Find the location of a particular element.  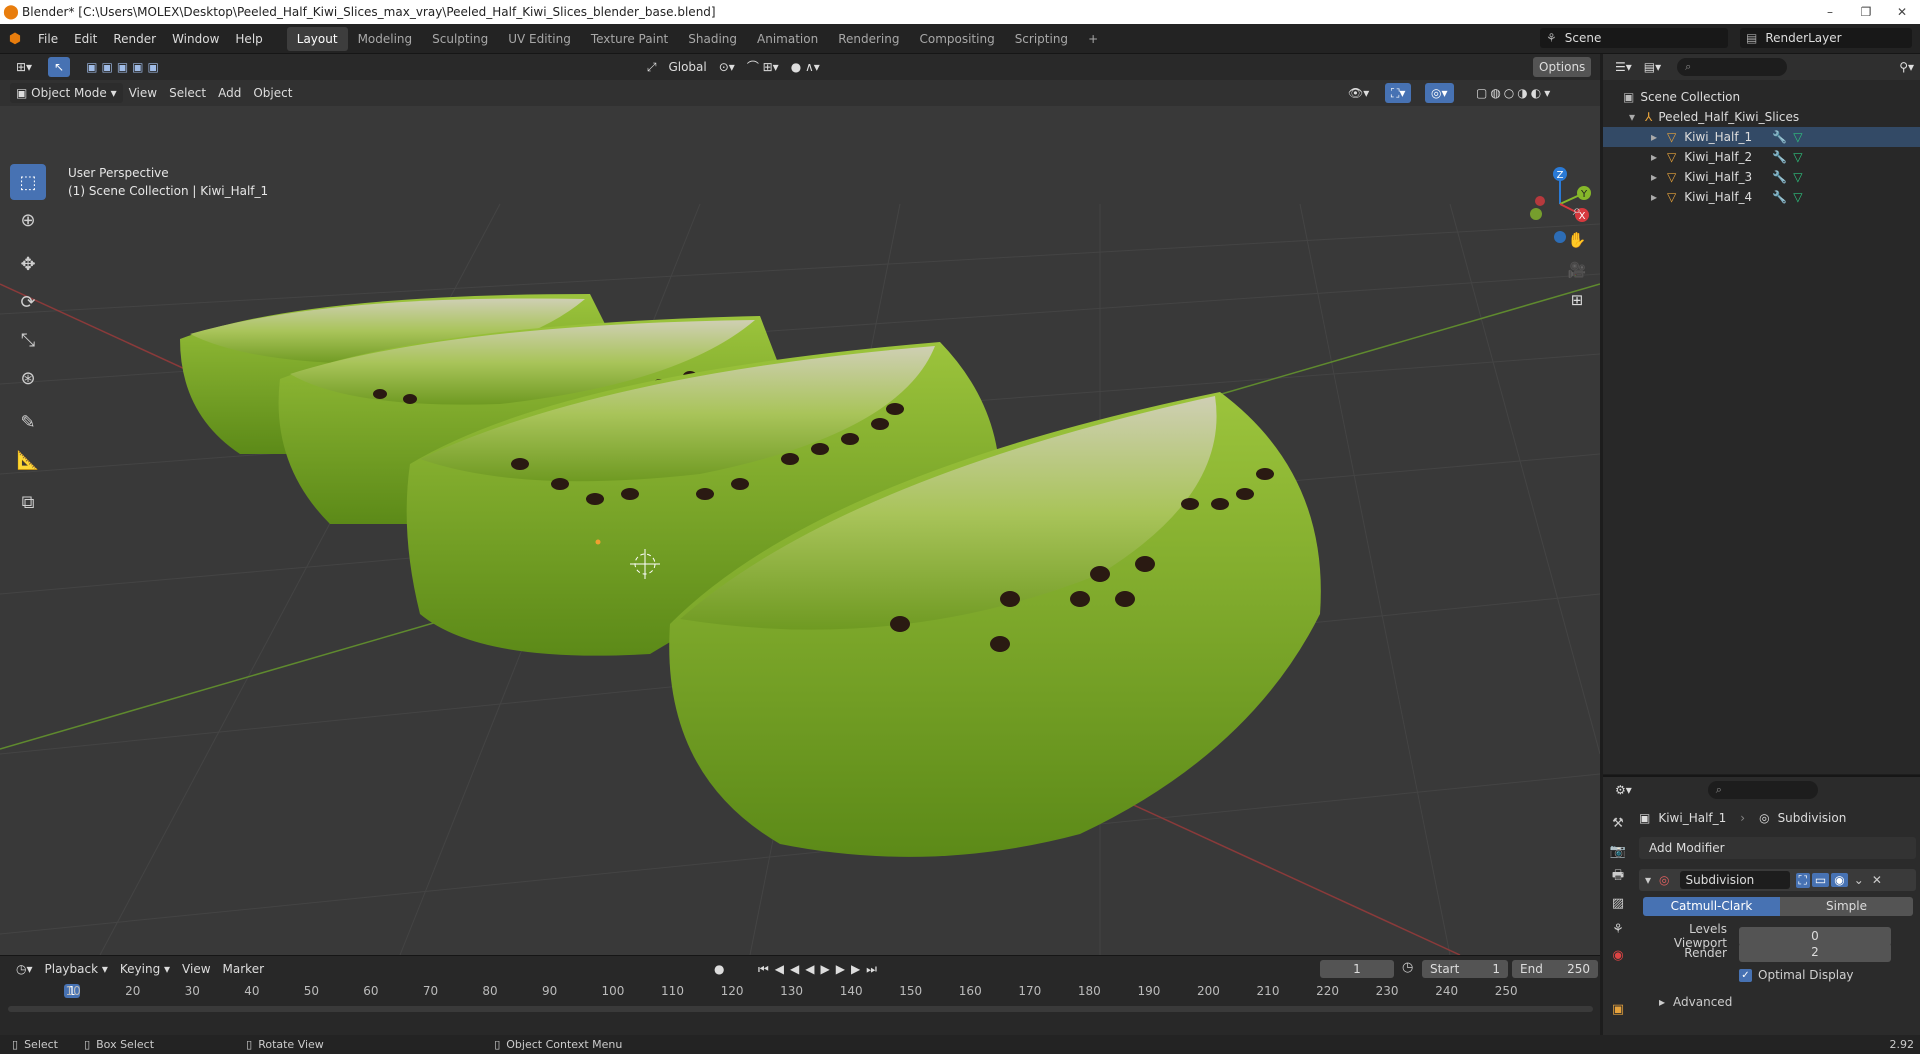

render-levels-field: 2 is located at coordinates (1815, 952).